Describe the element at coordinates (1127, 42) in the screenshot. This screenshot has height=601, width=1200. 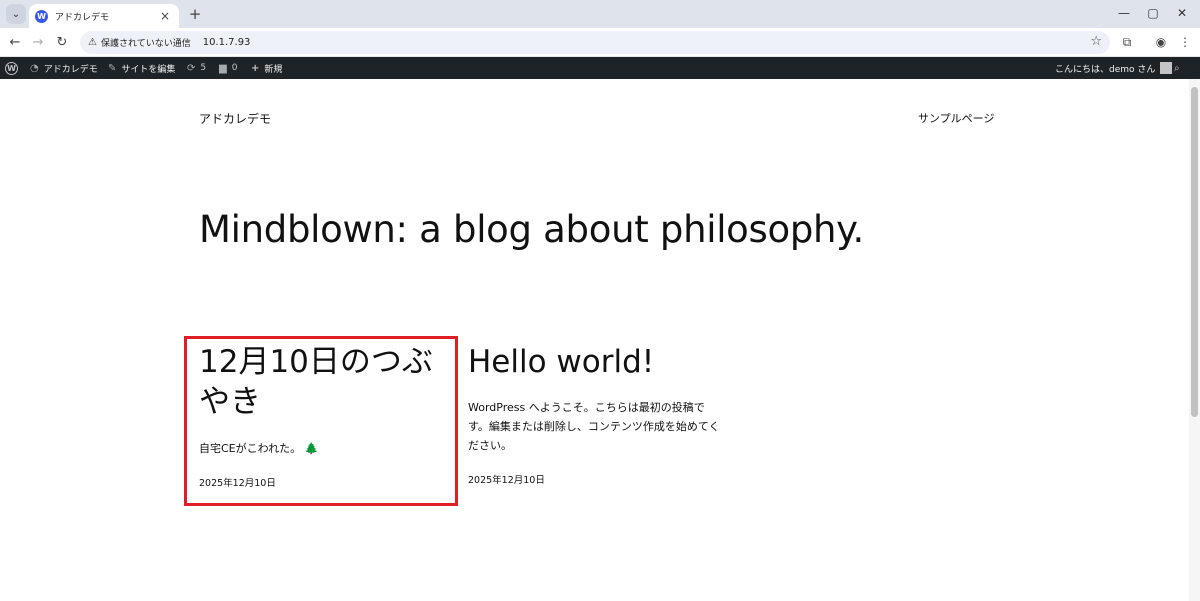
I see `extensions-icon: ⧉` at that location.